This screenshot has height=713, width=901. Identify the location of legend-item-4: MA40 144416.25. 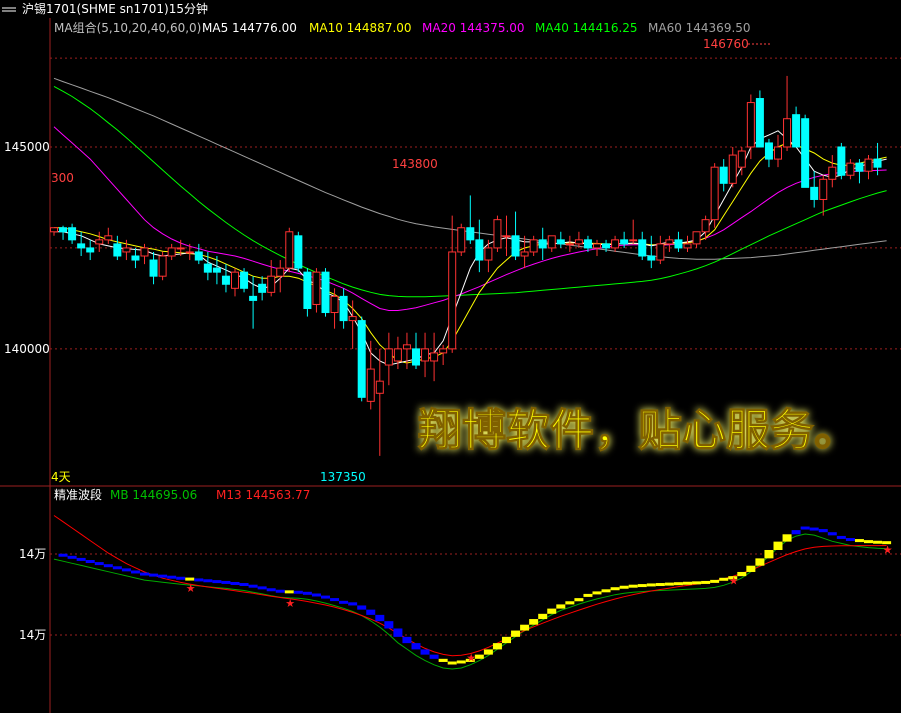
(586, 28).